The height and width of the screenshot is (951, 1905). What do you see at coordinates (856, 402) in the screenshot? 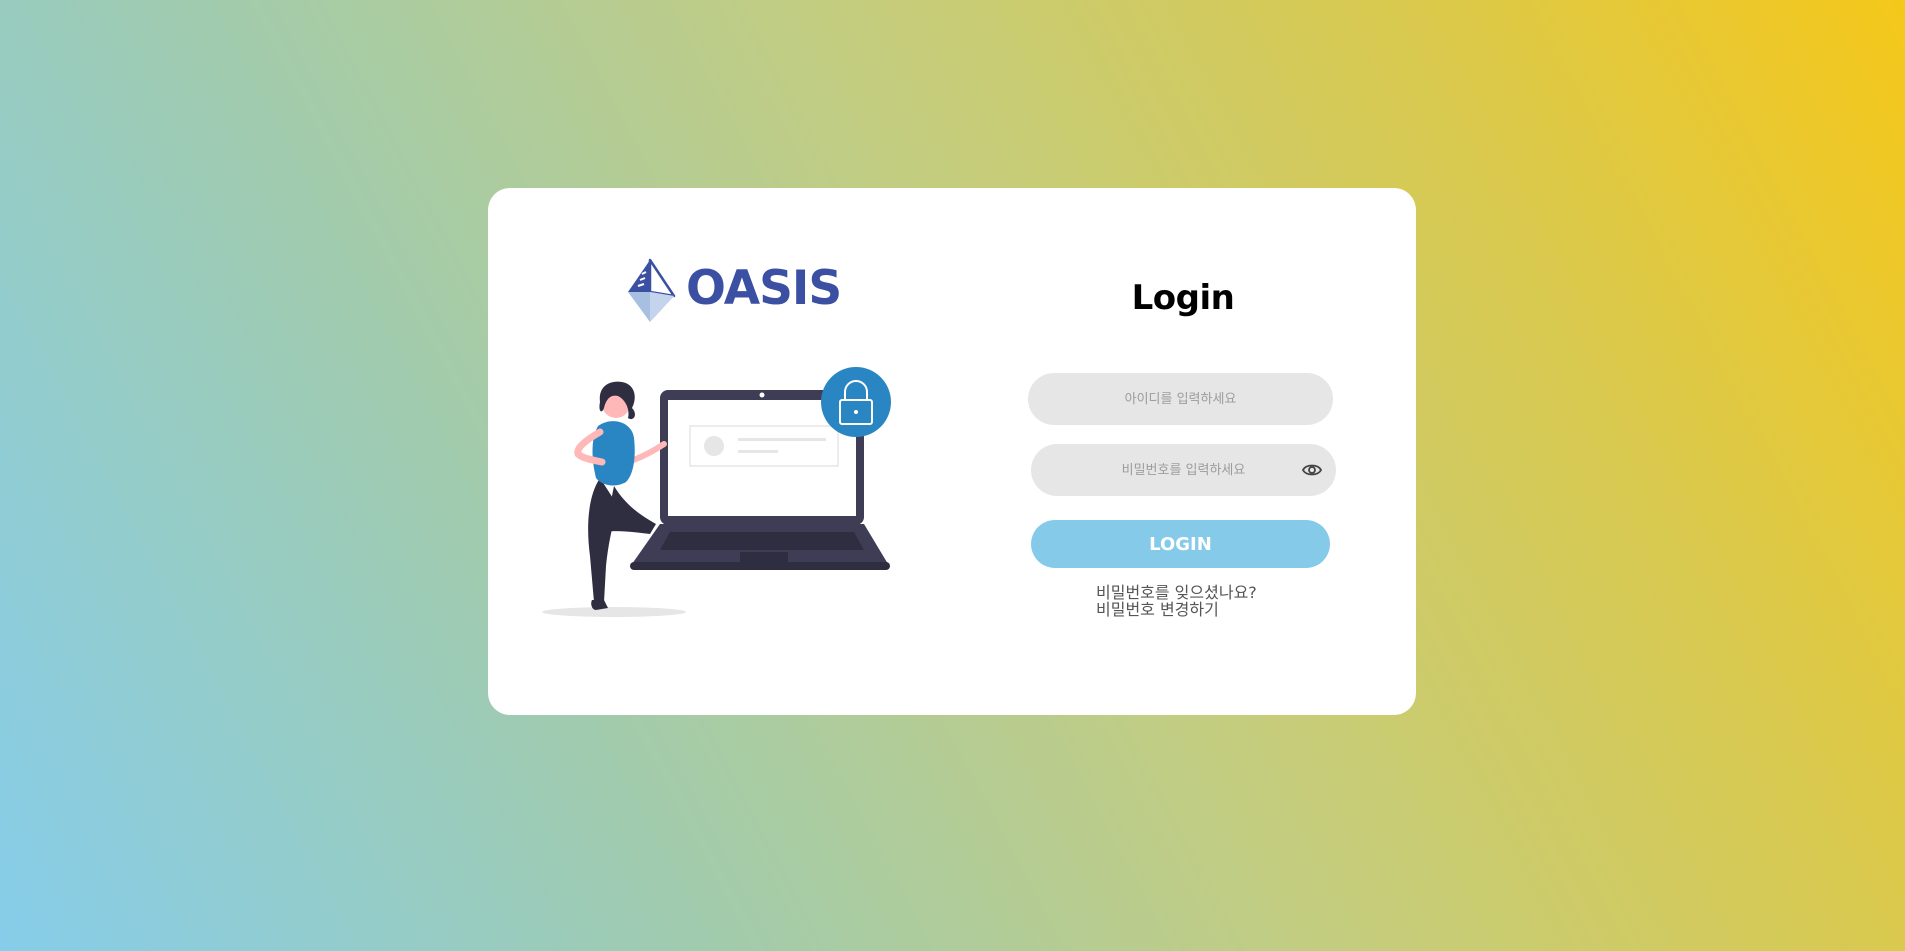
I see `lock-icon` at bounding box center [856, 402].